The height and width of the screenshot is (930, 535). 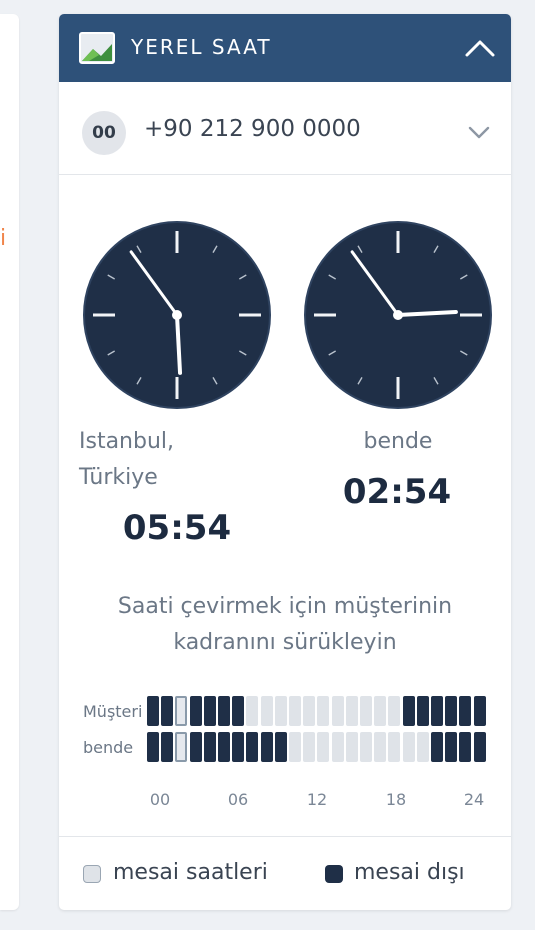 What do you see at coordinates (480, 48) in the screenshot?
I see `chevron-up-icon` at bounding box center [480, 48].